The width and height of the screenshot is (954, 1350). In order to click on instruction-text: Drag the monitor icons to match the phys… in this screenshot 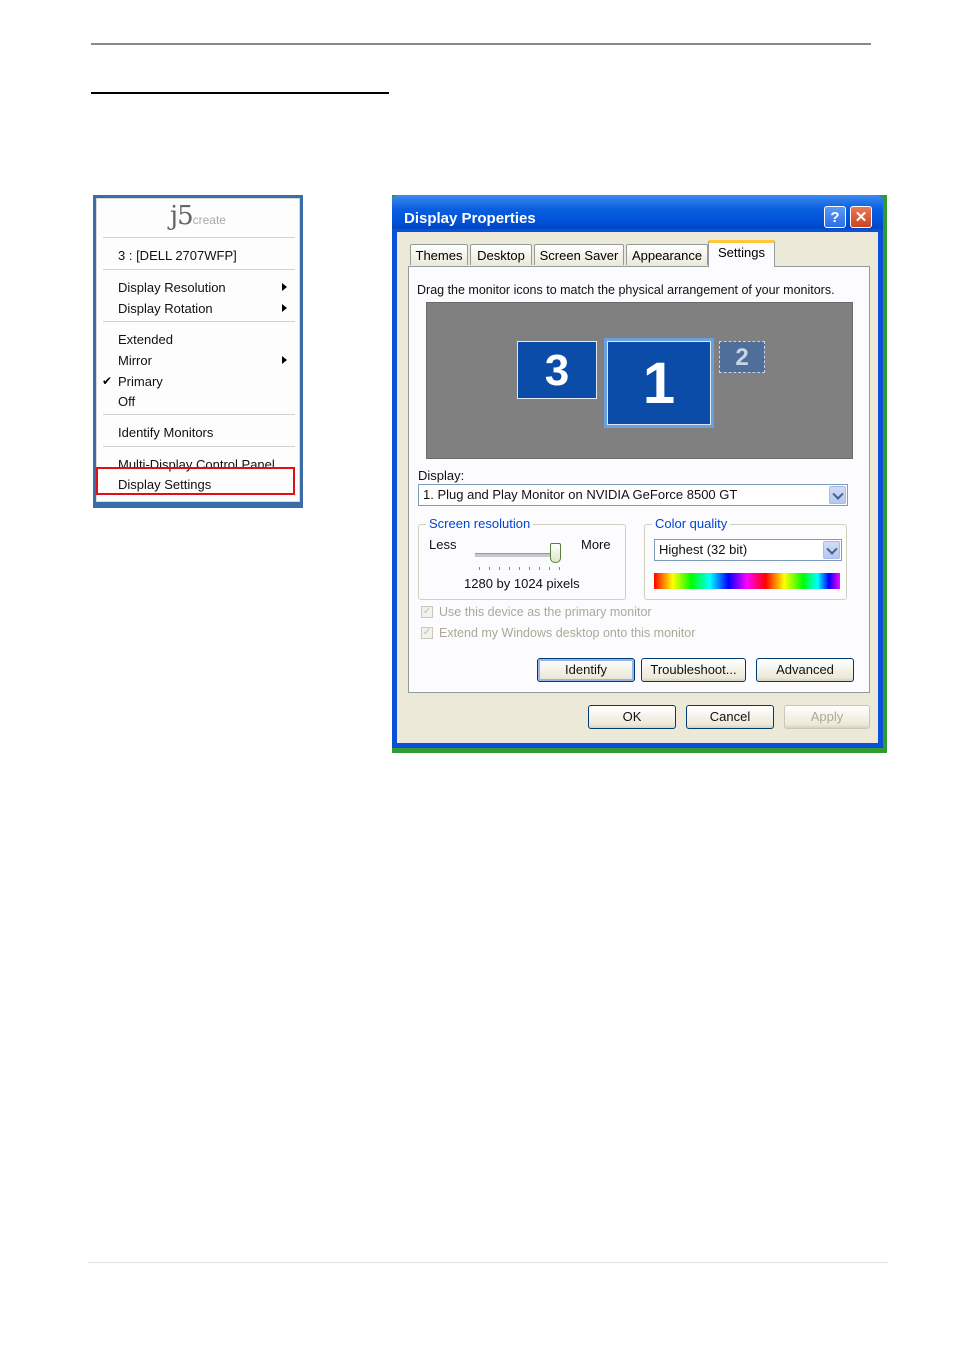, I will do `click(626, 290)`.